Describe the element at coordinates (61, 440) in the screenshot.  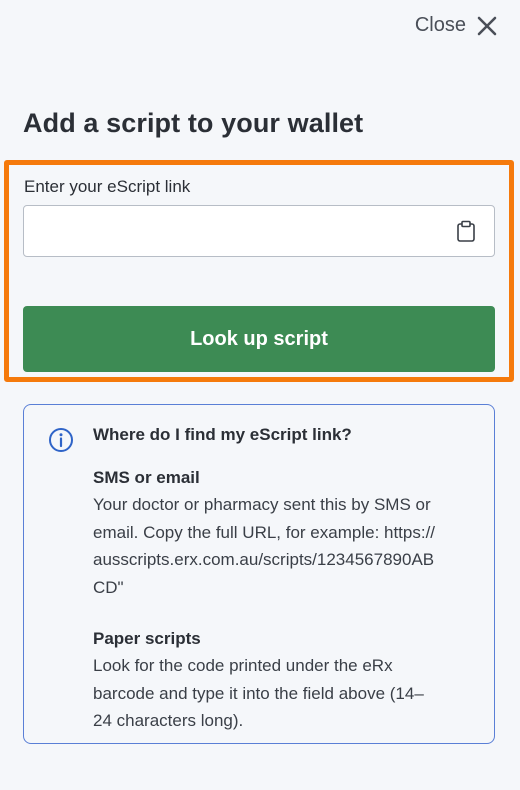
I see `info-icon` at that location.